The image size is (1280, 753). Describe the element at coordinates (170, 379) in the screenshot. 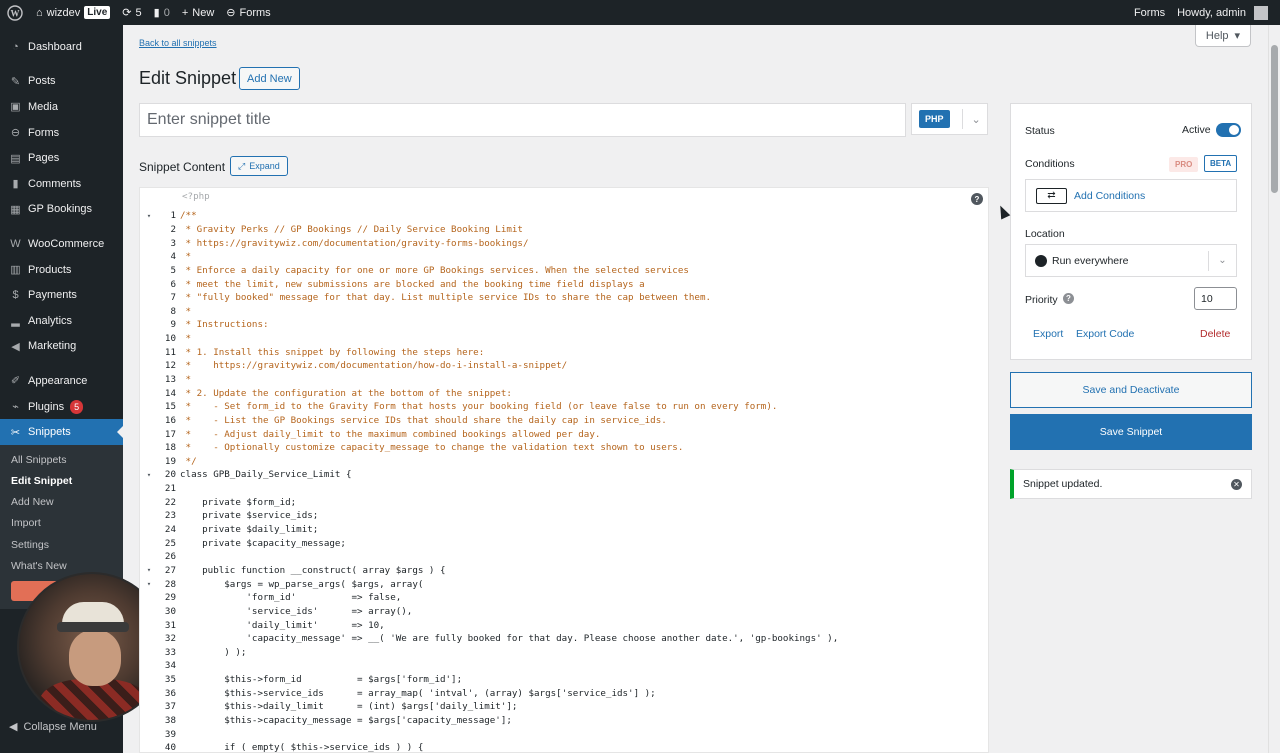

I see `line-number: 13` at that location.